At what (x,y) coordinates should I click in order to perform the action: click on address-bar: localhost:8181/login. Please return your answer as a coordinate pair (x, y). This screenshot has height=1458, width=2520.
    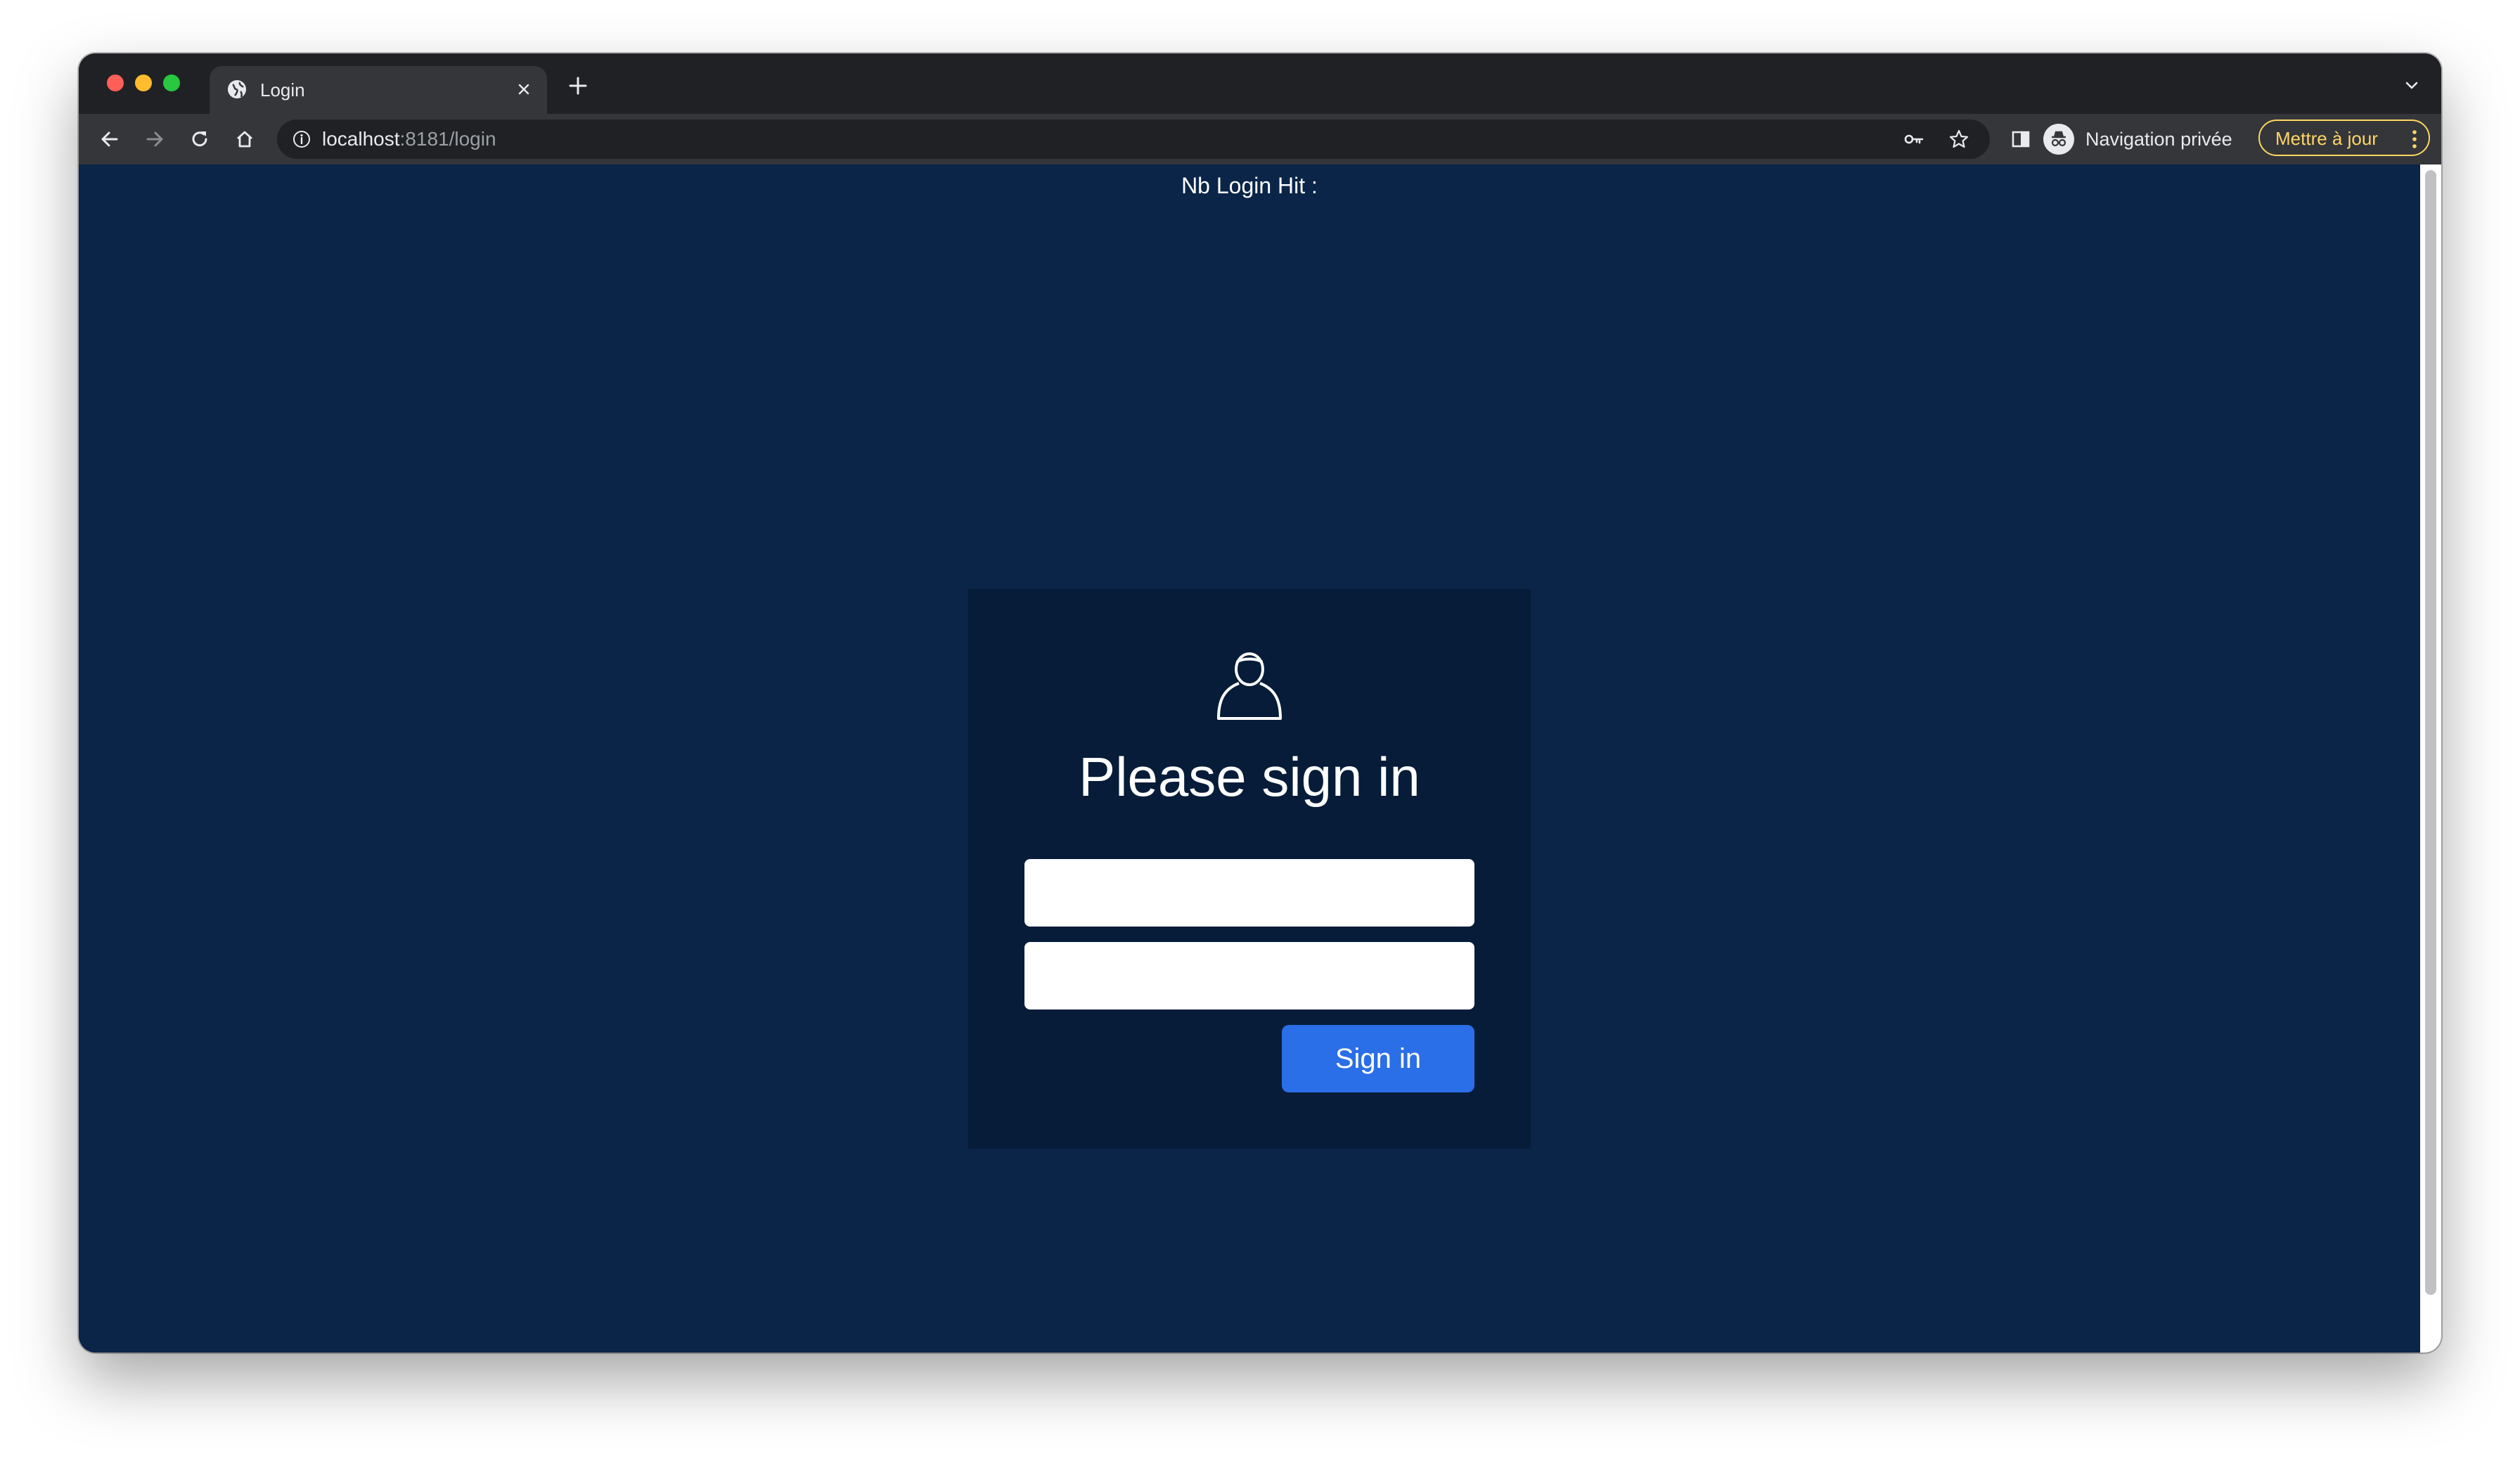
    Looking at the image, I should click on (1133, 139).